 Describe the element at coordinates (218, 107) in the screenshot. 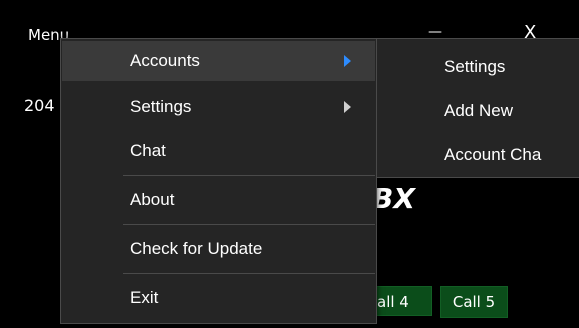

I see `menu-item-settings: Settings` at that location.